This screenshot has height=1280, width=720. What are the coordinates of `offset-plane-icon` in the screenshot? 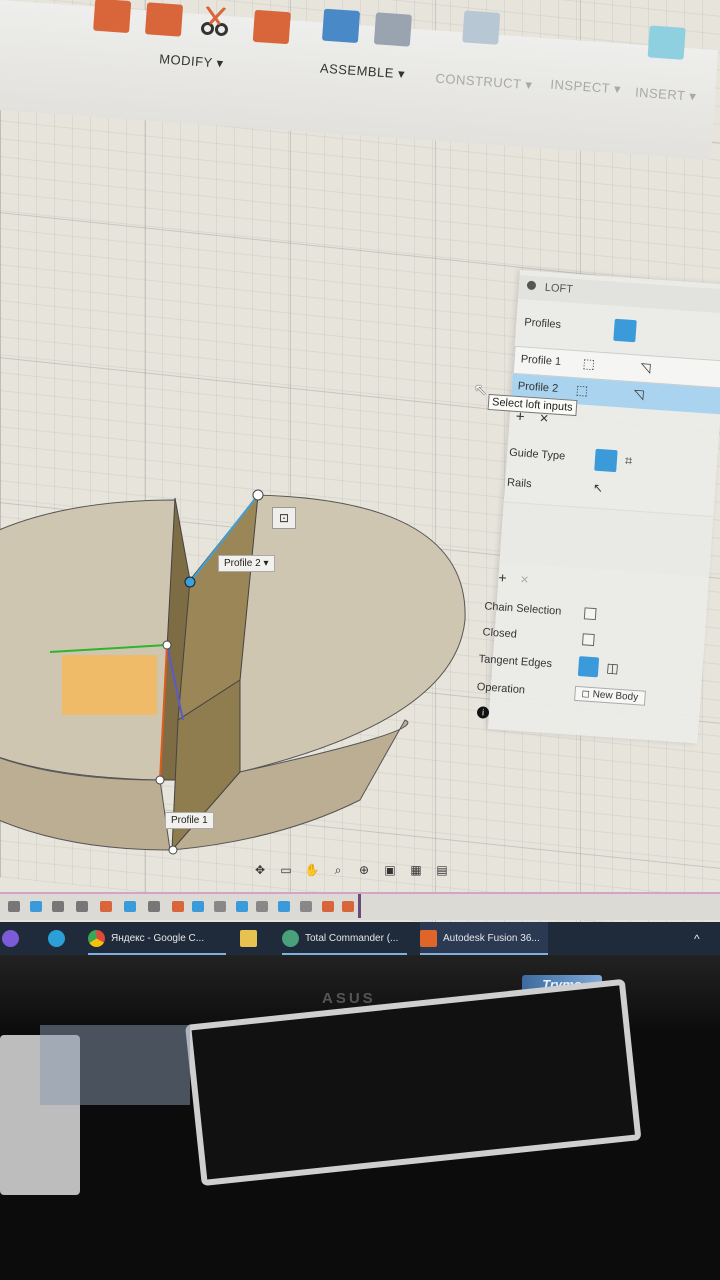 It's located at (481, 27).